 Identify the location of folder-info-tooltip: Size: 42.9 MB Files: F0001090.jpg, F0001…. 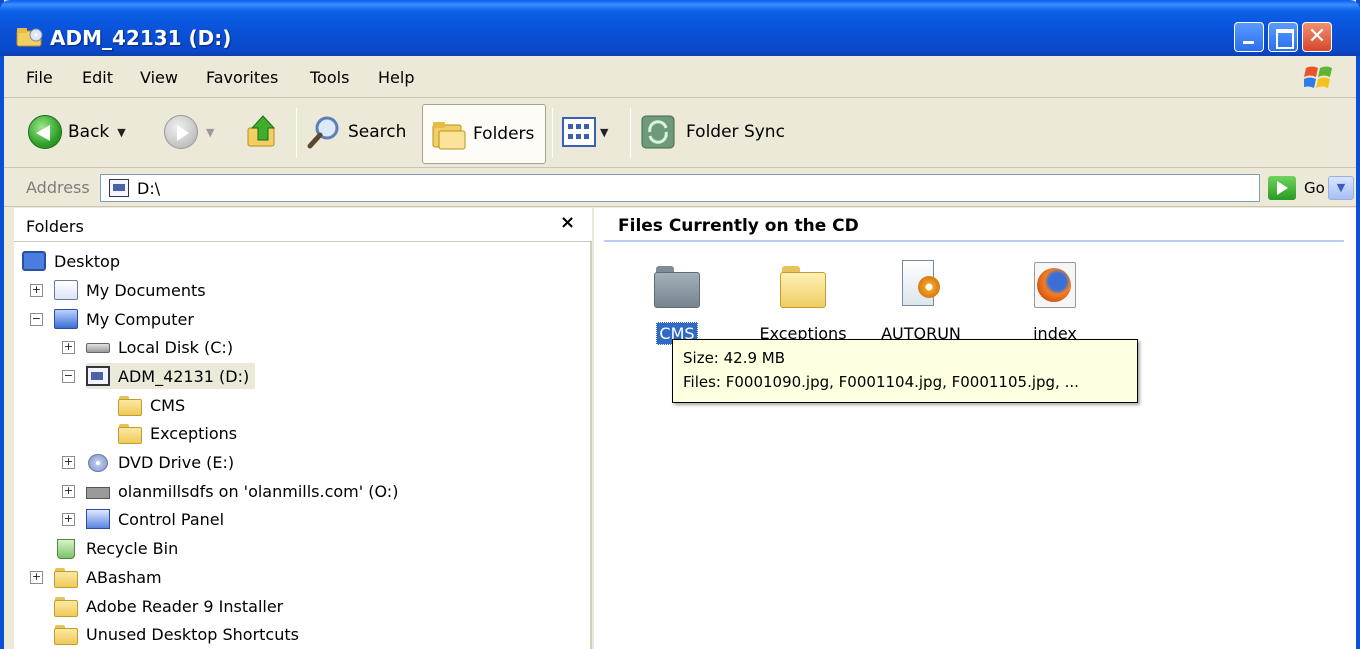
(905, 371).